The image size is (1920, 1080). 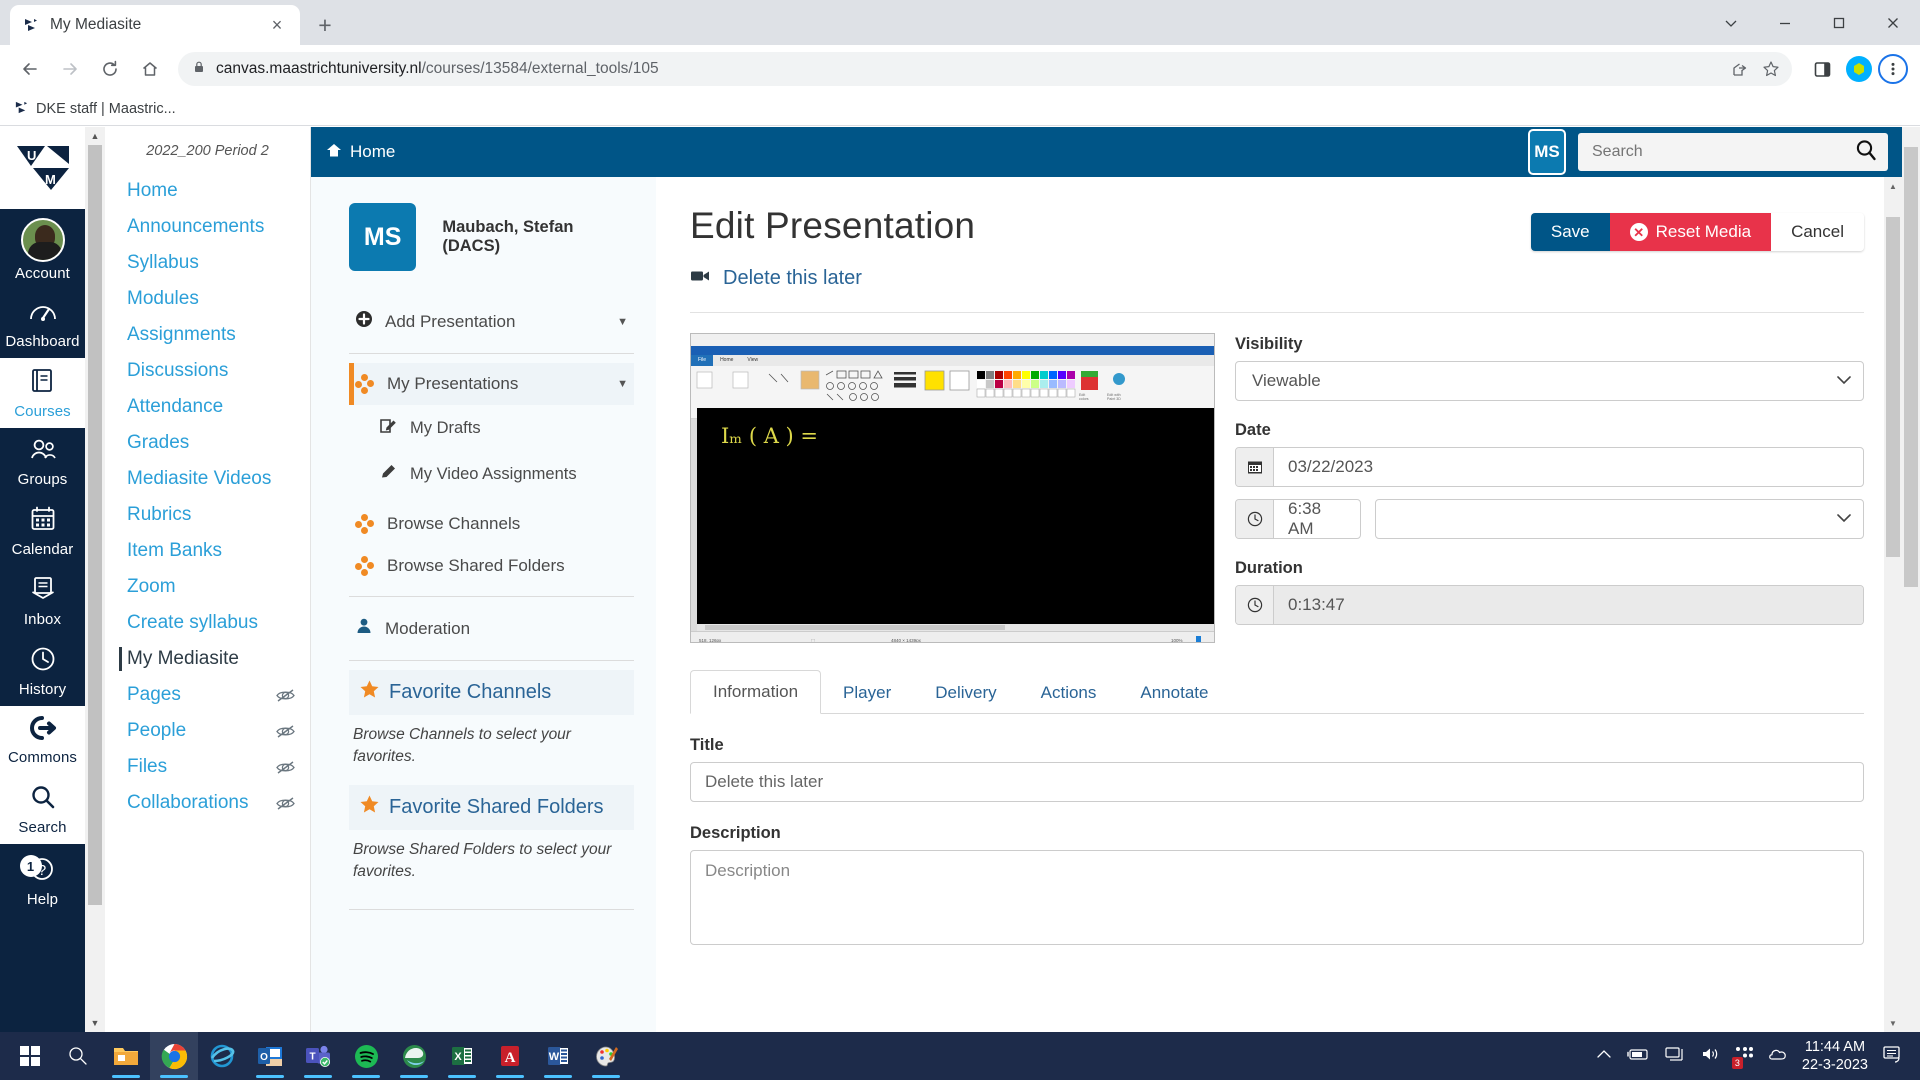 I want to click on time-input-group: 6:38 AM, so click(x=1298, y=519).